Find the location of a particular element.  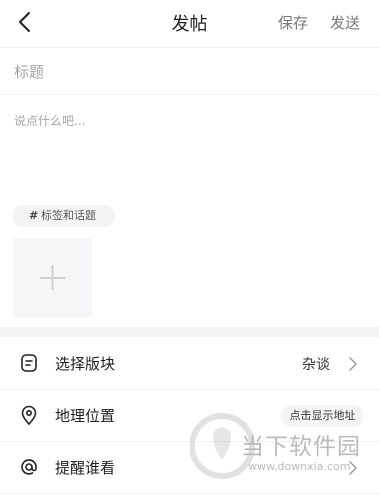

select-section-row: 选择版块 杂谈 is located at coordinates (189, 364).